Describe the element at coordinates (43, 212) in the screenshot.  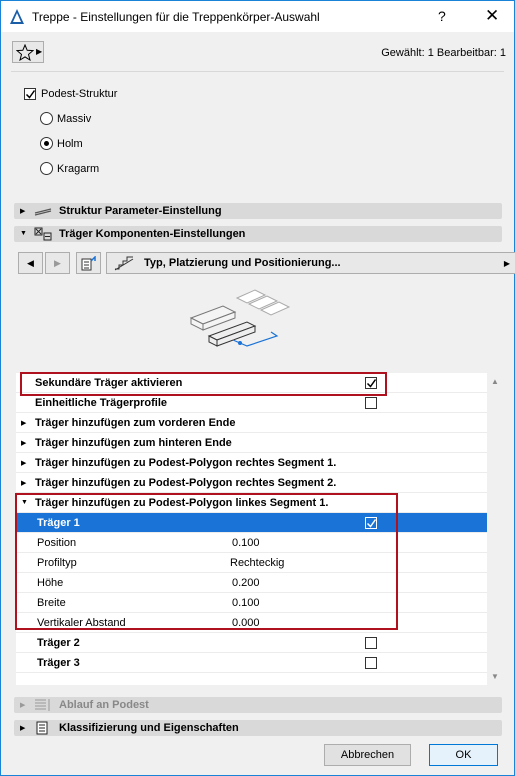
I see `structure-icon` at that location.